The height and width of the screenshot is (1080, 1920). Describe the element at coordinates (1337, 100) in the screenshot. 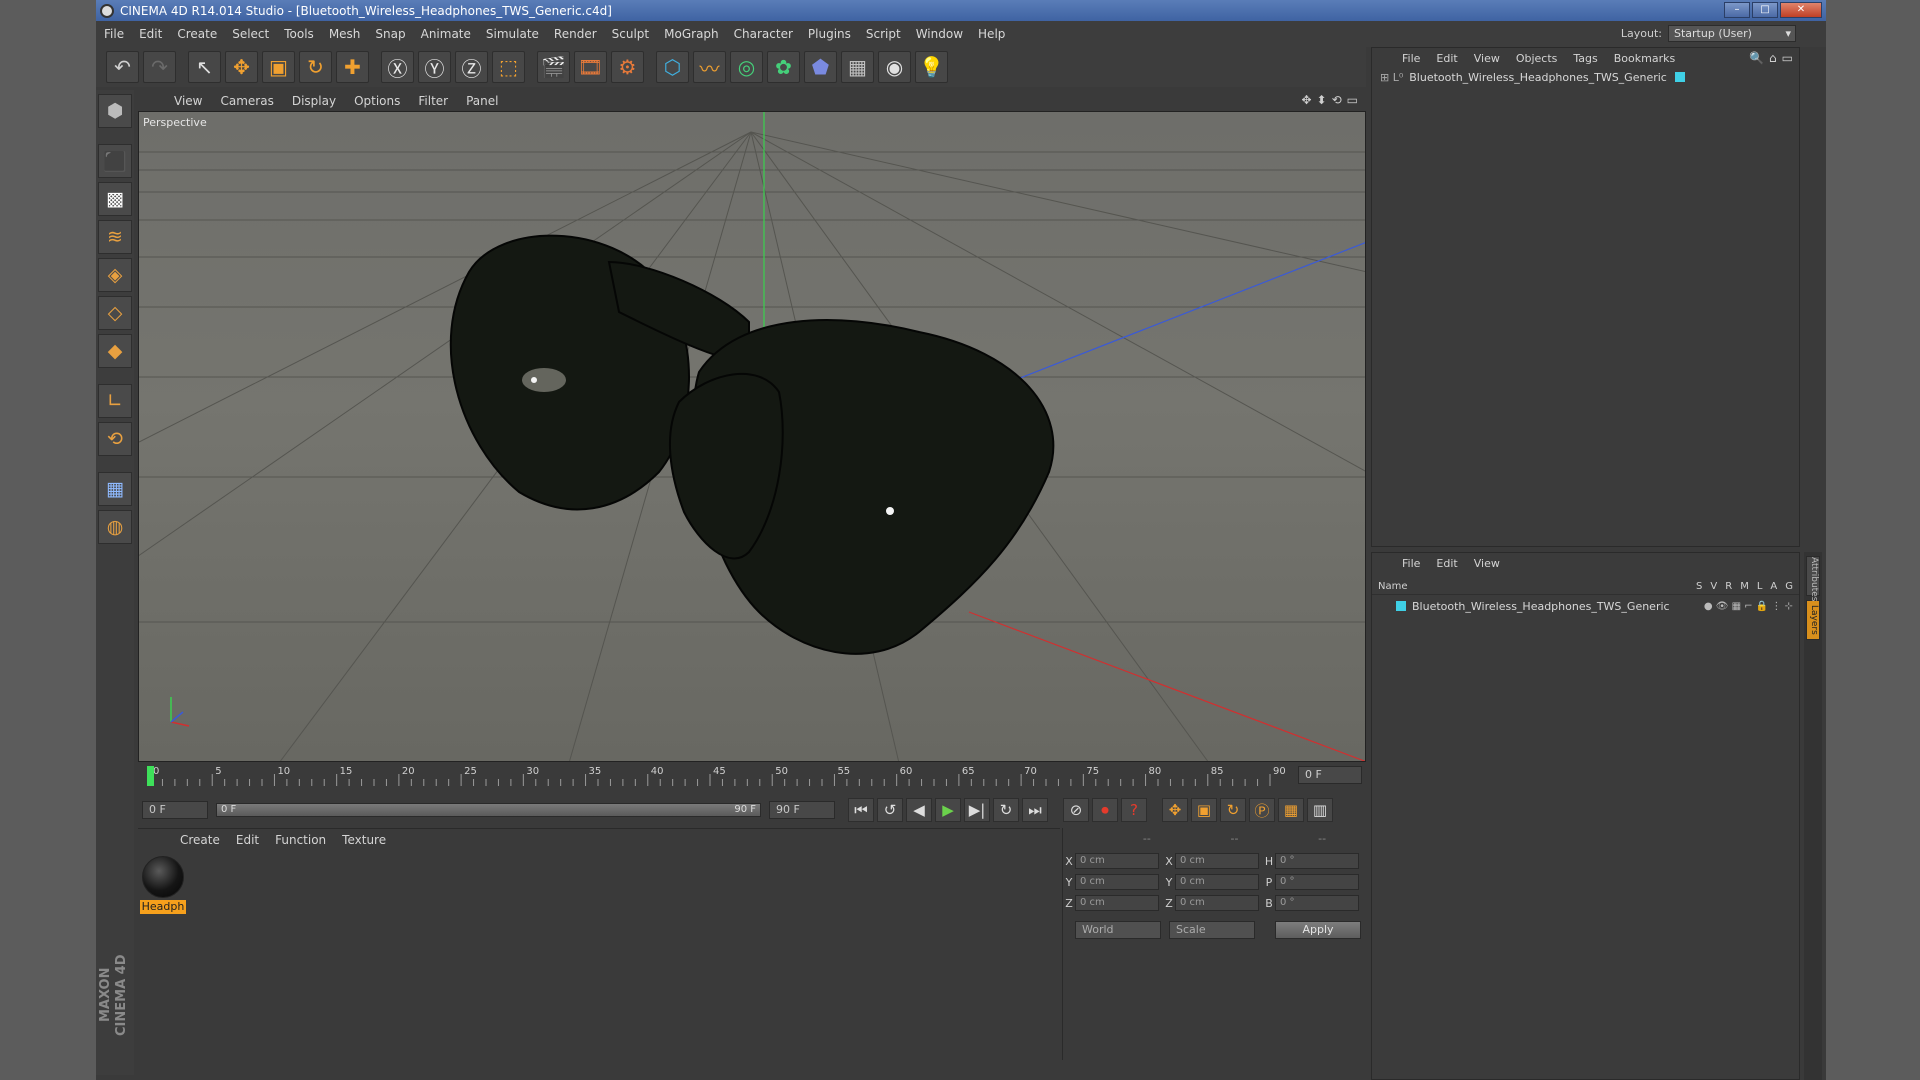

I see `viewport-orbit-icon: ⟲` at that location.